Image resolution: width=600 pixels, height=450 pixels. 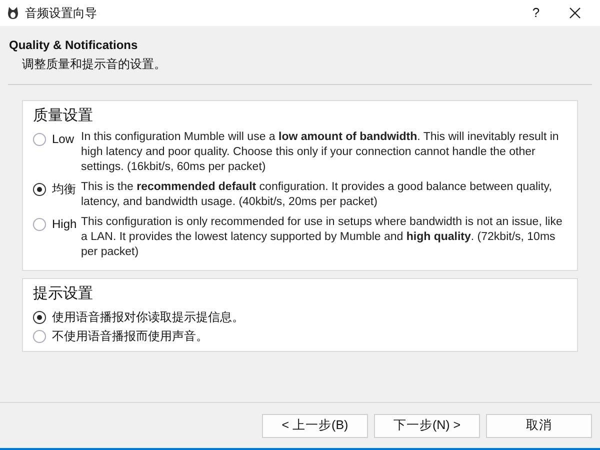 What do you see at coordinates (575, 13) in the screenshot?
I see `close-icon` at bounding box center [575, 13].